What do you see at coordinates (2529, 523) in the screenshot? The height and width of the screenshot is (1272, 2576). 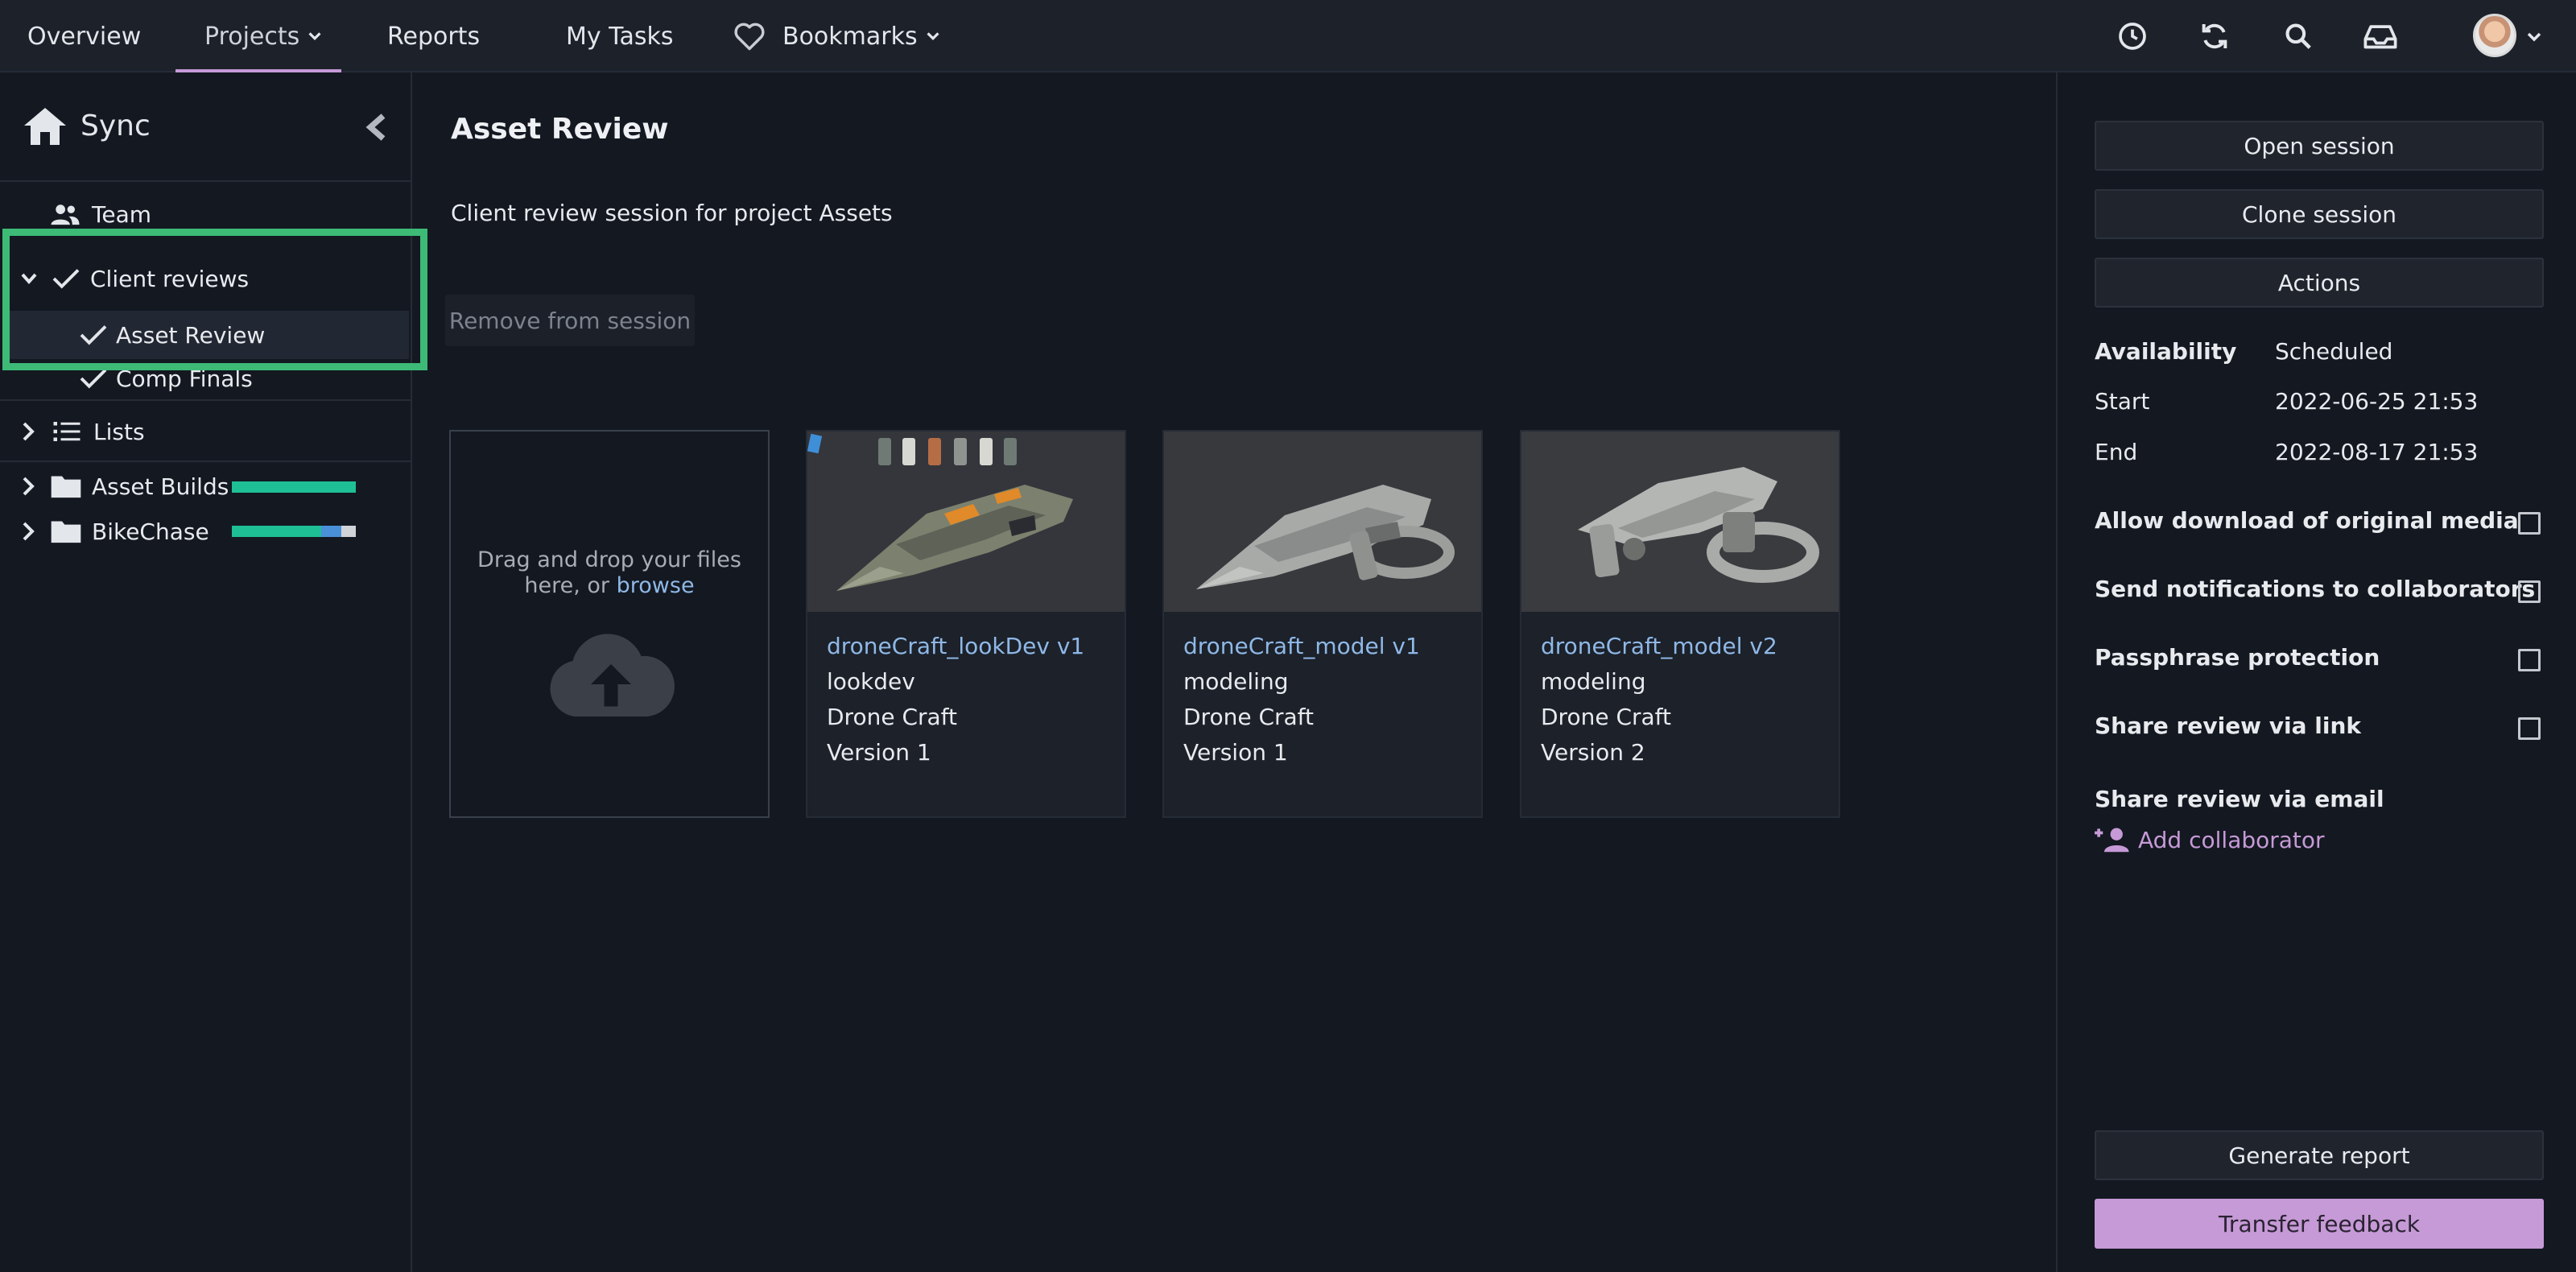 I see `allow-download-checkbox` at bounding box center [2529, 523].